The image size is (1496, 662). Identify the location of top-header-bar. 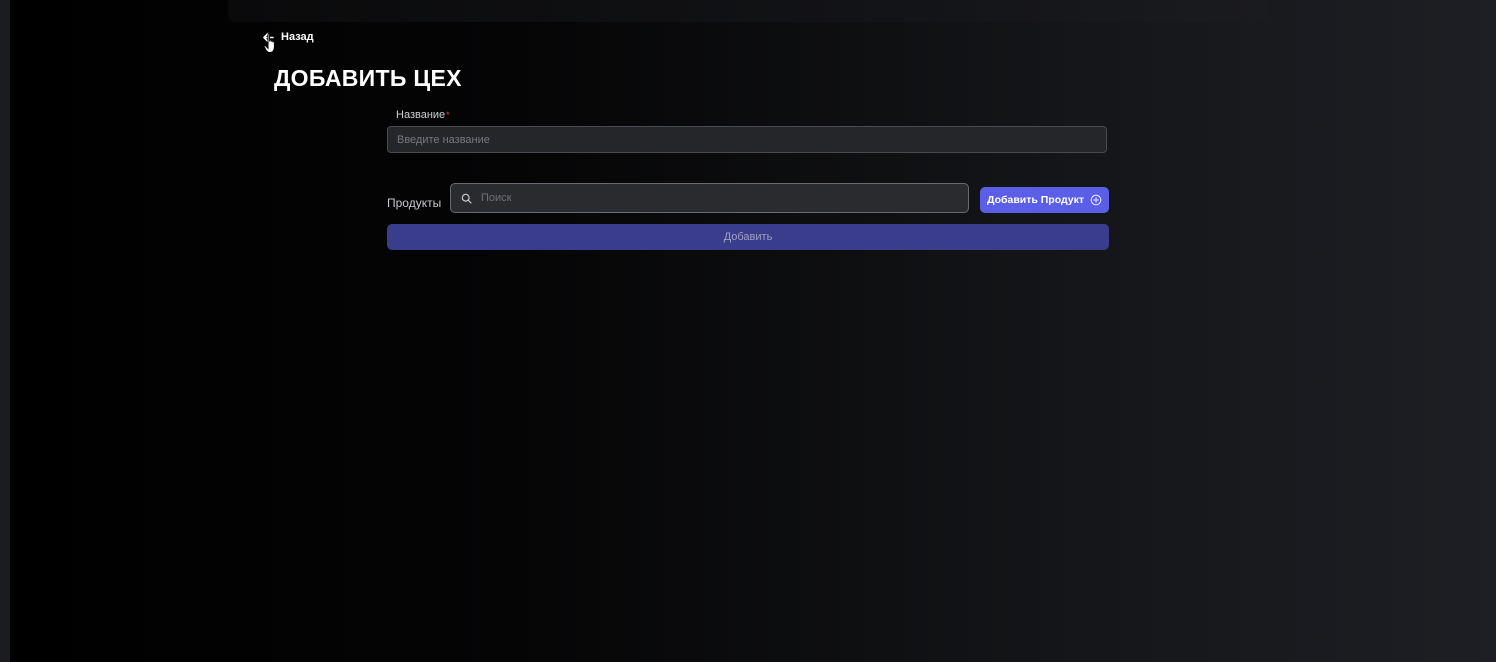
(748, 11).